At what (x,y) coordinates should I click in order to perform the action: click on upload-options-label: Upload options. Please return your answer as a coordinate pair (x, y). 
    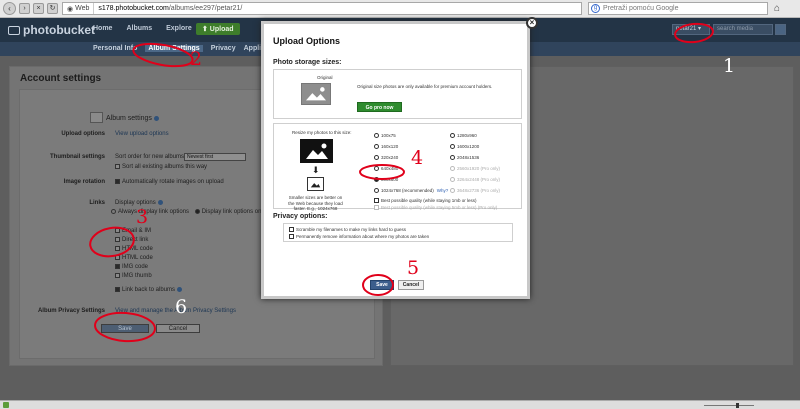
    Looking at the image, I should click on (83, 134).